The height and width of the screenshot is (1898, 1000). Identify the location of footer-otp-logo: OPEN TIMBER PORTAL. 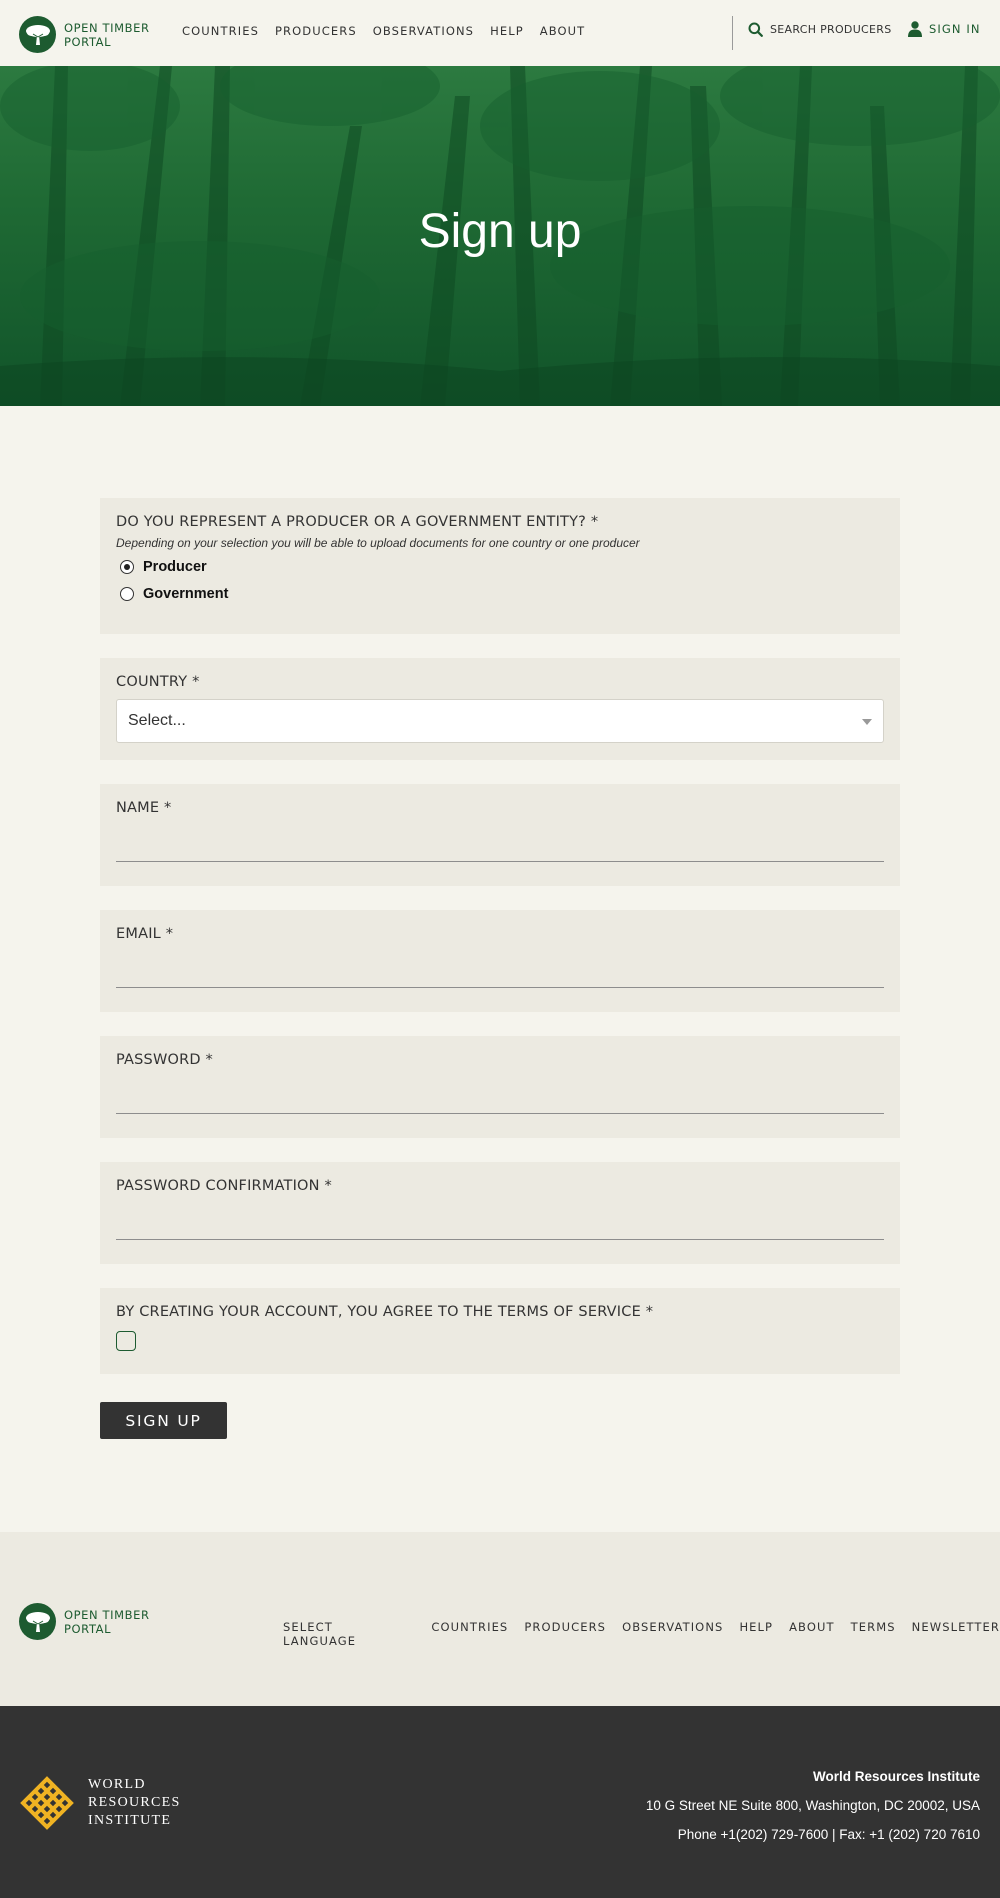
(84, 1621).